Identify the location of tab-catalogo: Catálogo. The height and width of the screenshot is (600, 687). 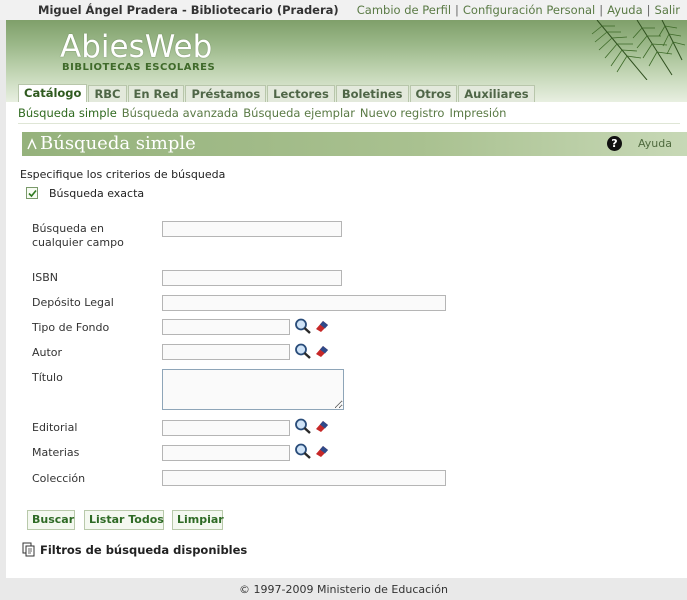
(53, 93).